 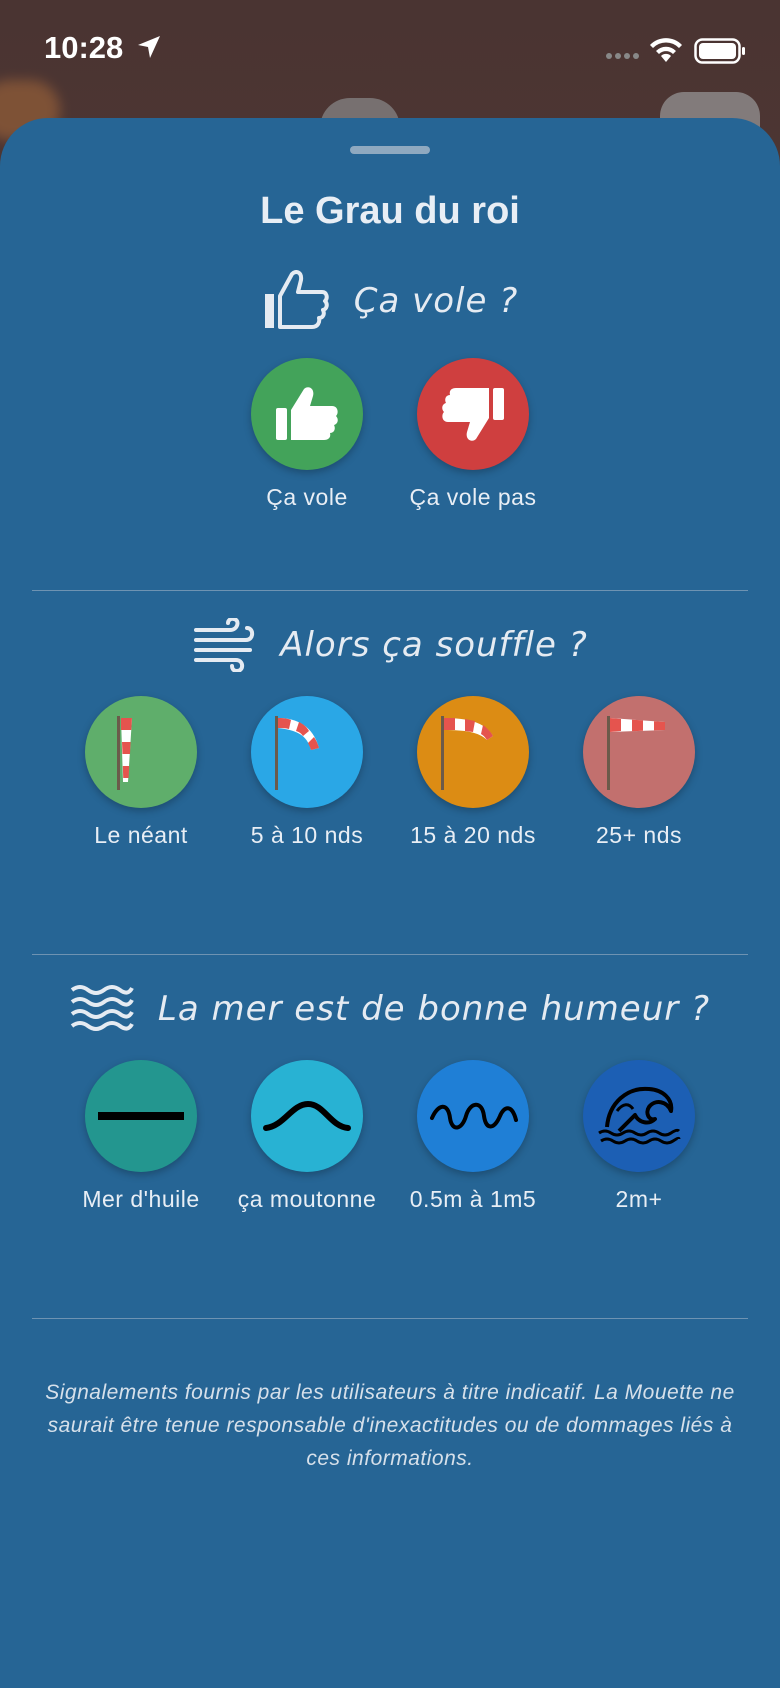 What do you see at coordinates (102, 1008) in the screenshot?
I see `waves-icon` at bounding box center [102, 1008].